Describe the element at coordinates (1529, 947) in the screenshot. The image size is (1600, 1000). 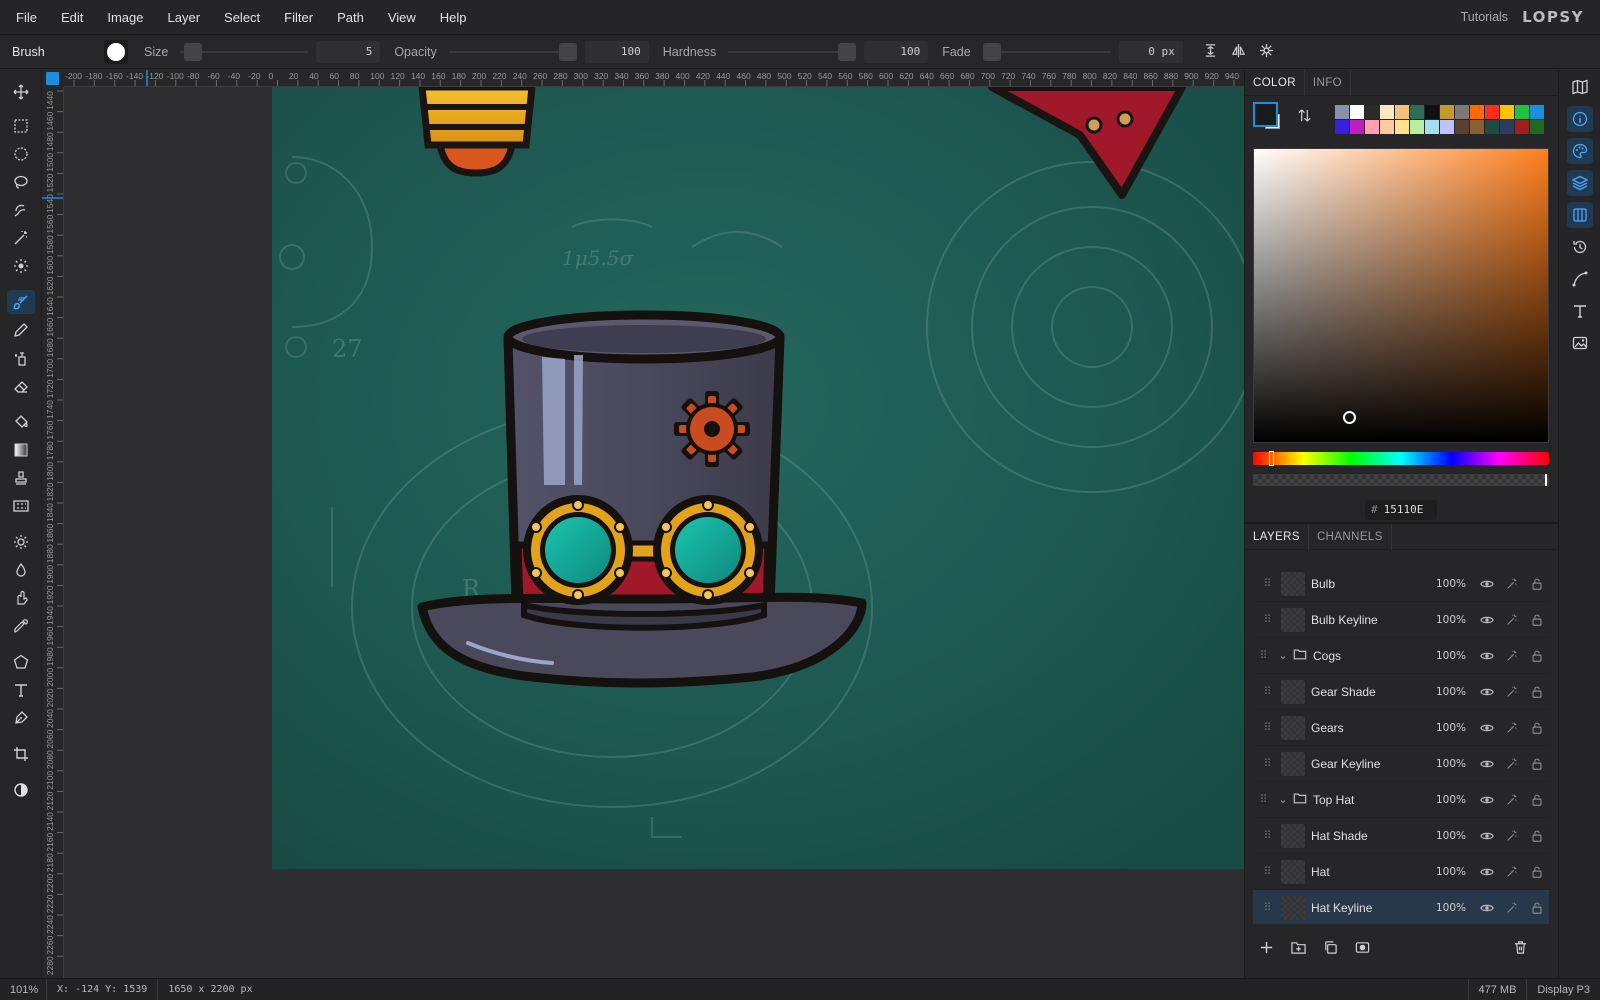
I see `delete-layer-button` at that location.